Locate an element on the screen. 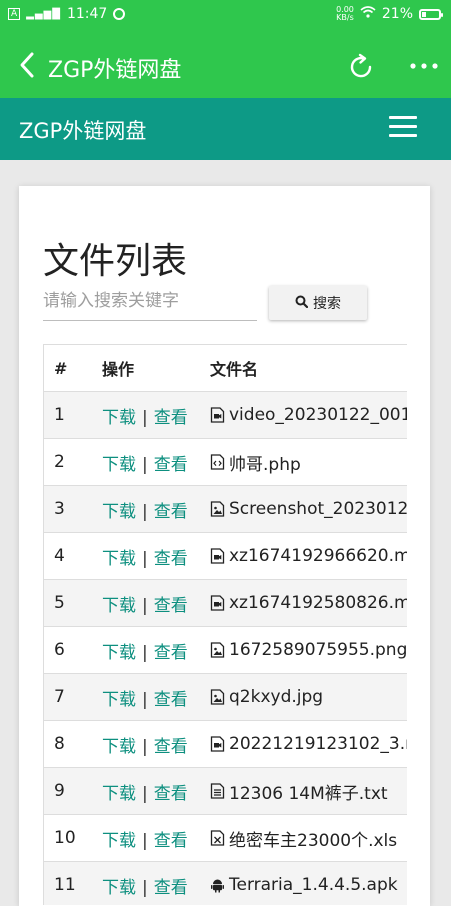 The image size is (451, 906). row-number: 4 is located at coordinates (59, 556).